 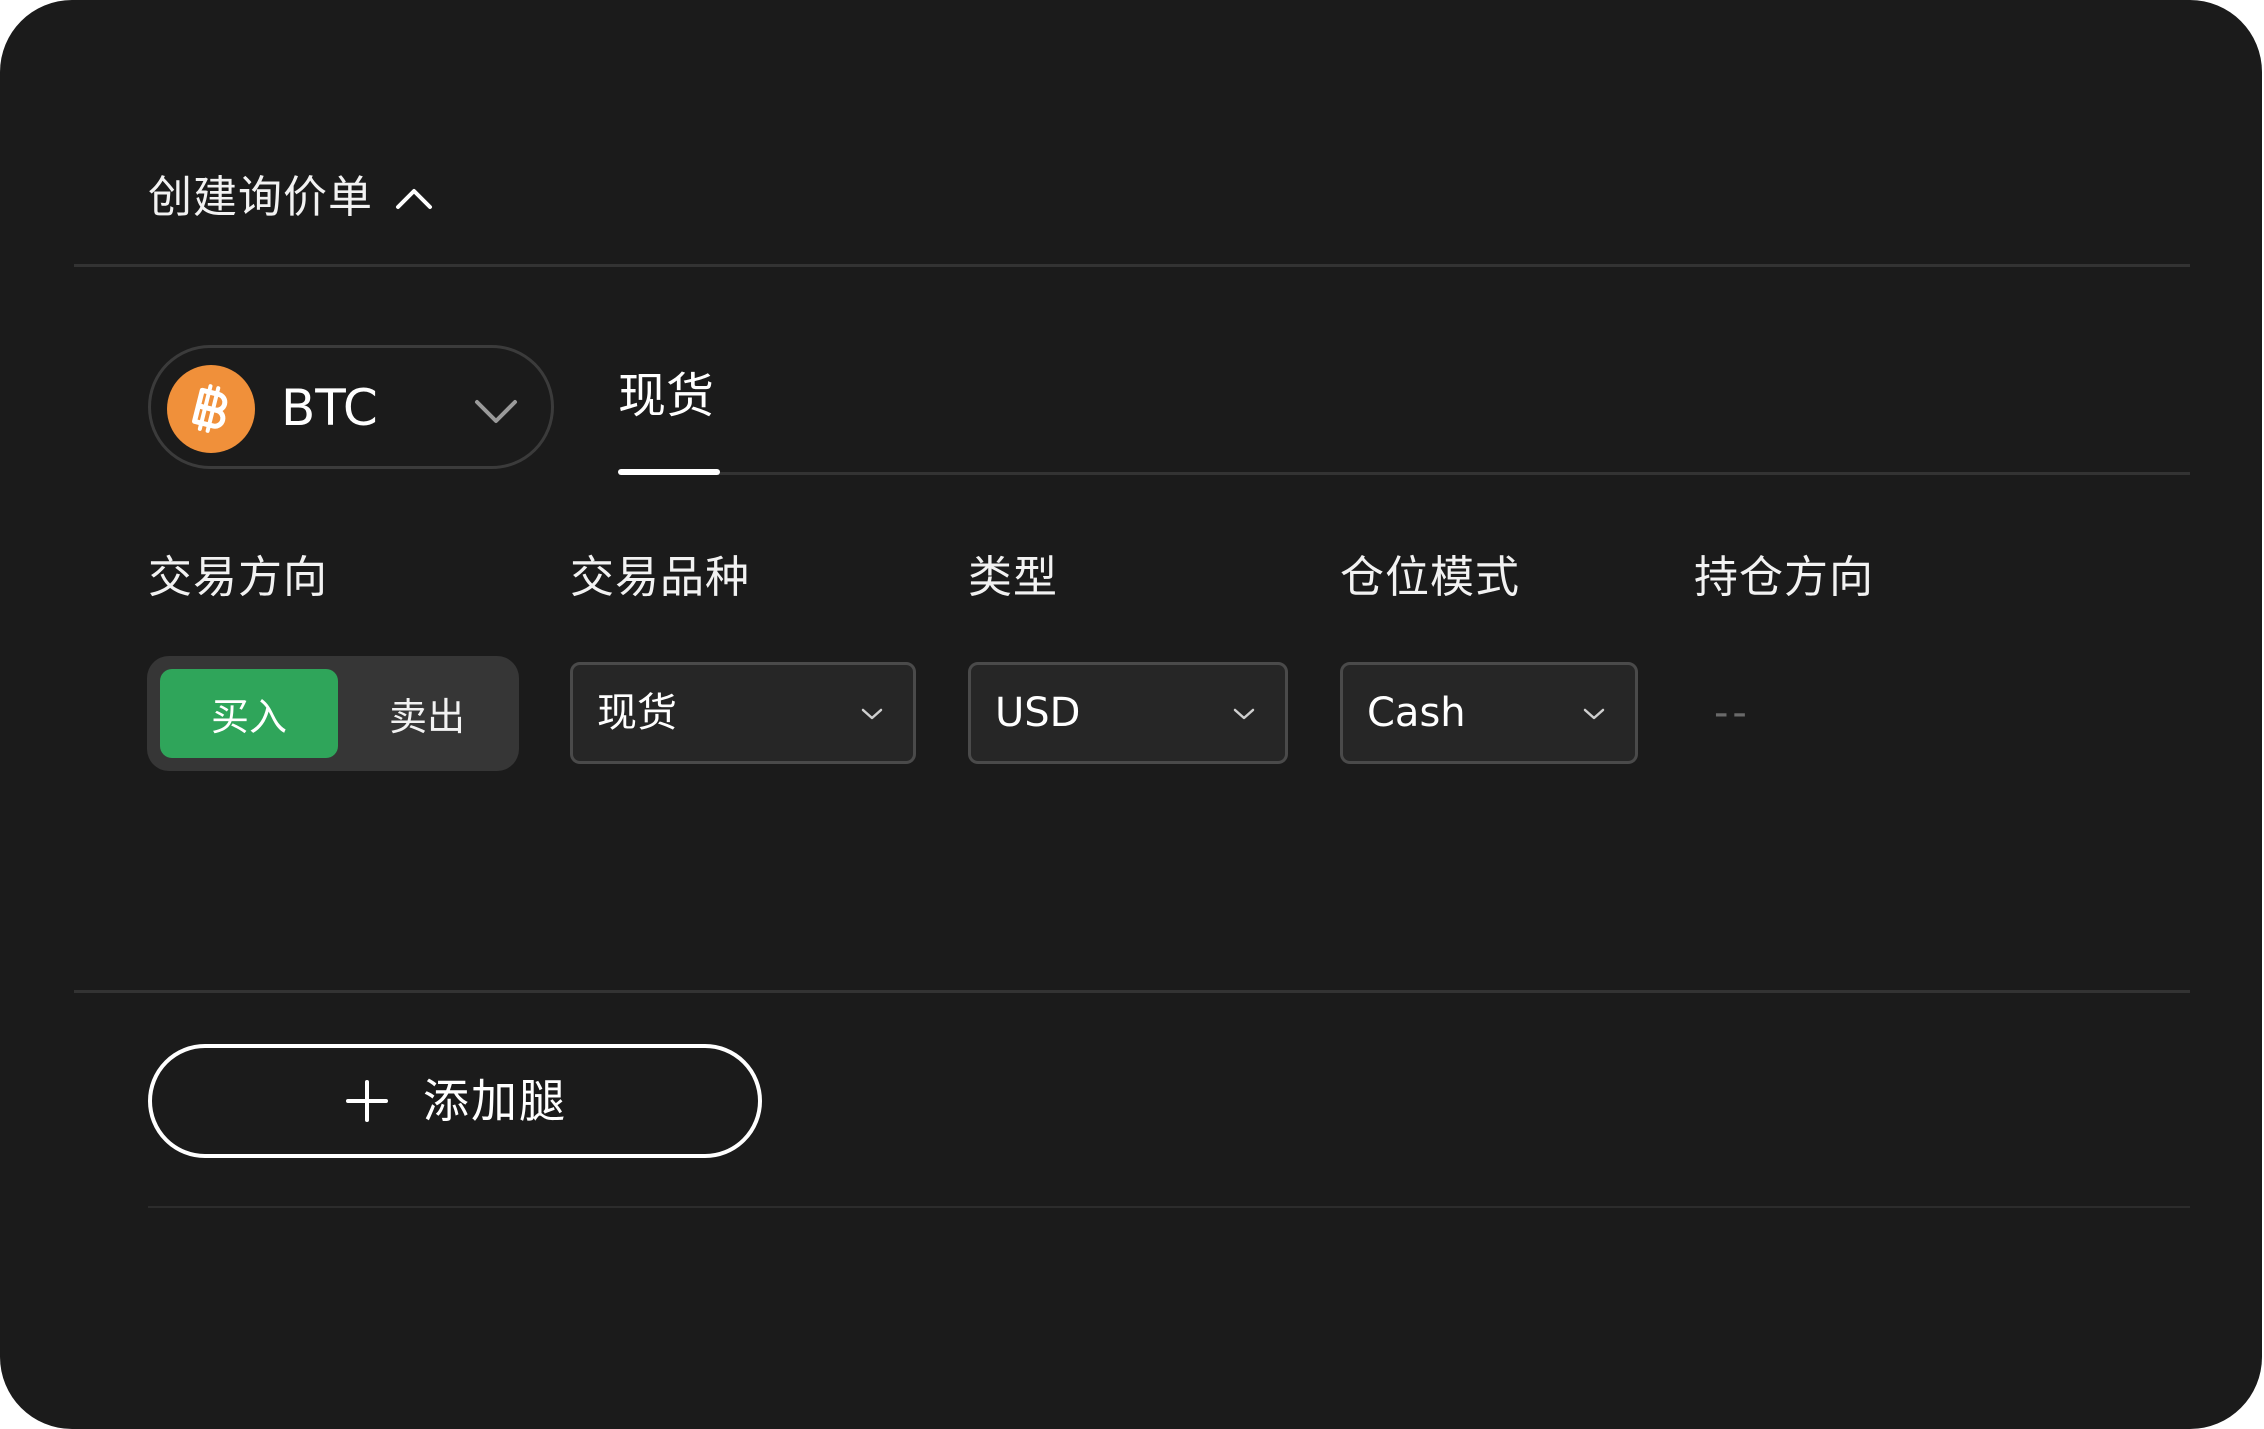 I want to click on product-select-value: 现货, so click(x=637, y=713).